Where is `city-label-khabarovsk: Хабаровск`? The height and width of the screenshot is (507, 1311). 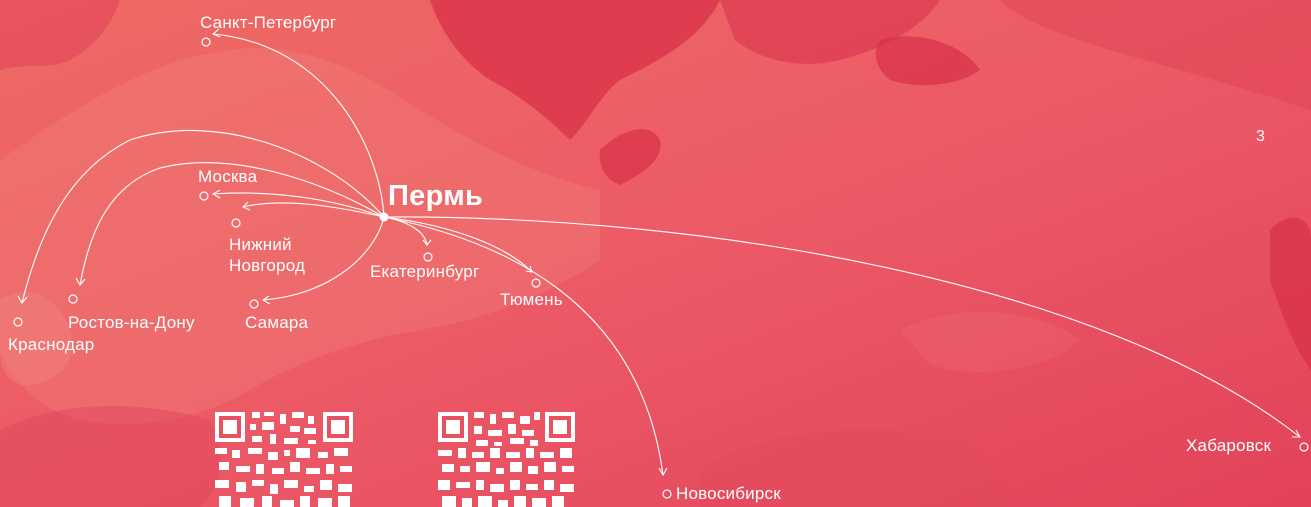
city-label-khabarovsk: Хабаровск is located at coordinates (1229, 445).